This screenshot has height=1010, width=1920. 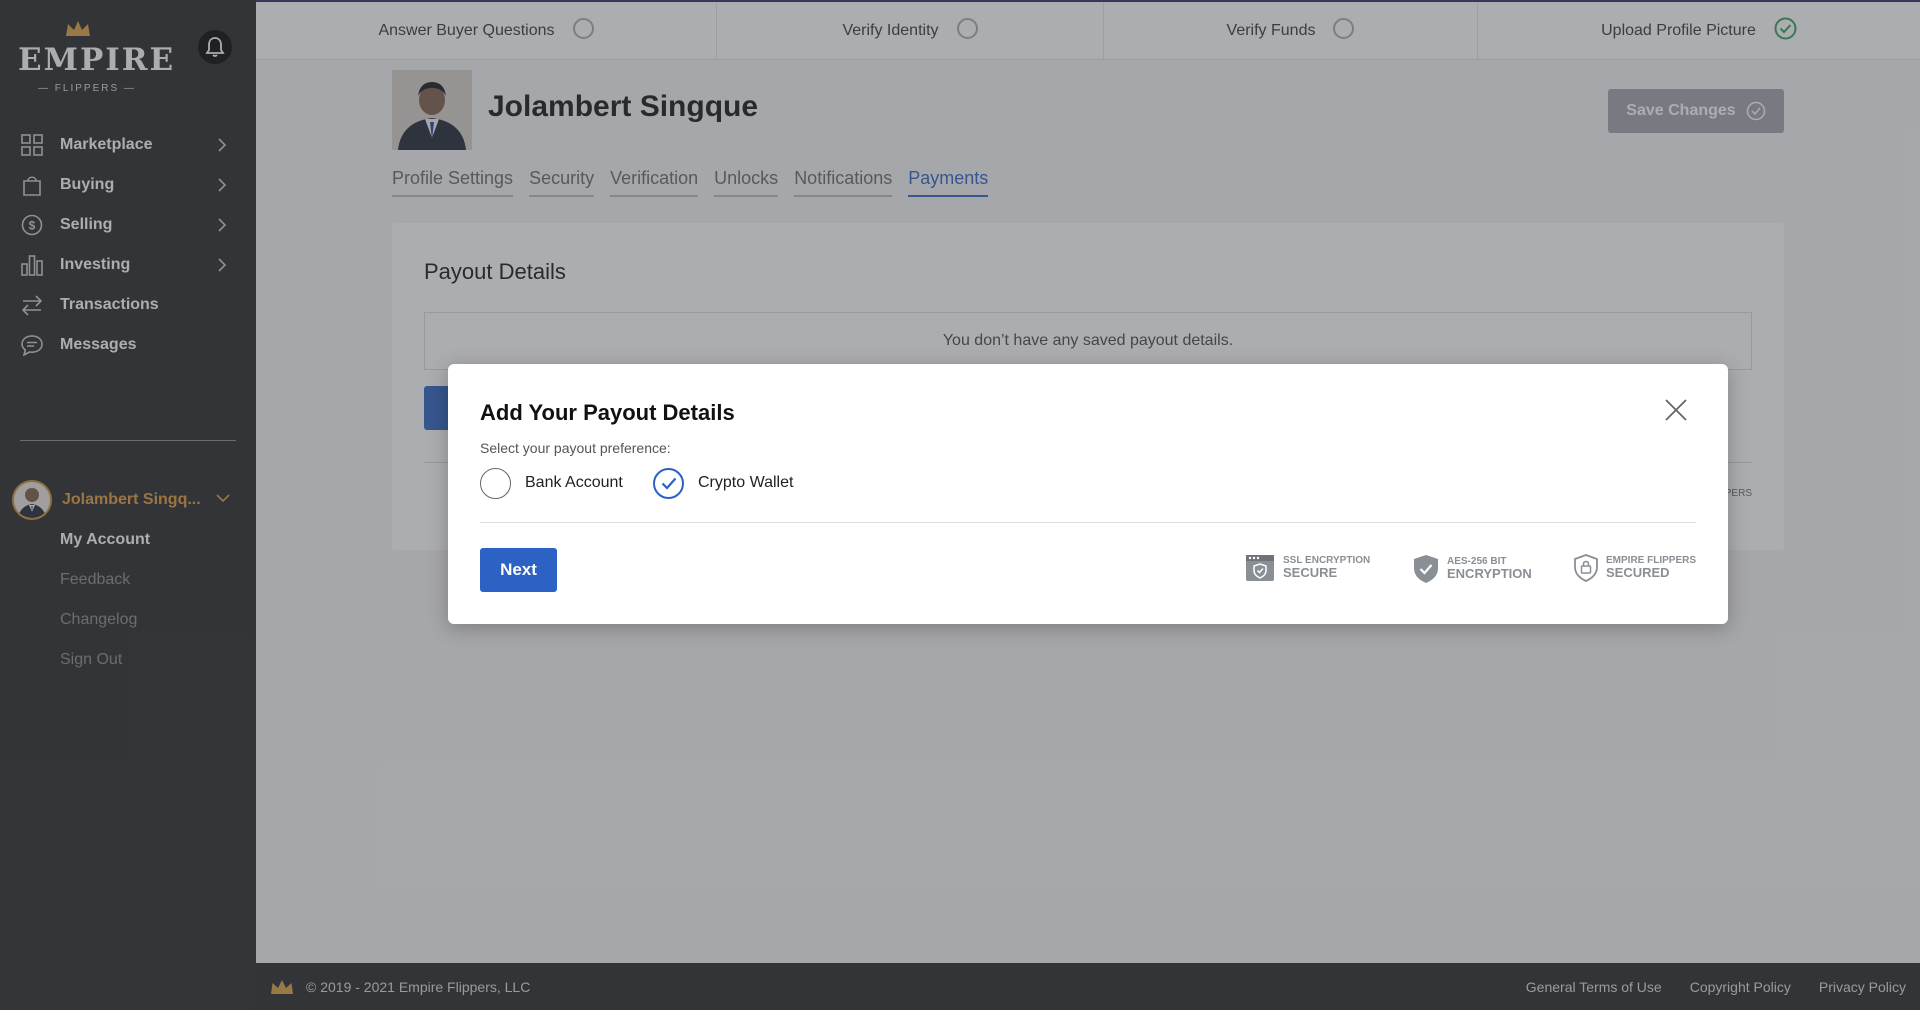 What do you see at coordinates (1586, 568) in the screenshot?
I see `lock-shield-icon` at bounding box center [1586, 568].